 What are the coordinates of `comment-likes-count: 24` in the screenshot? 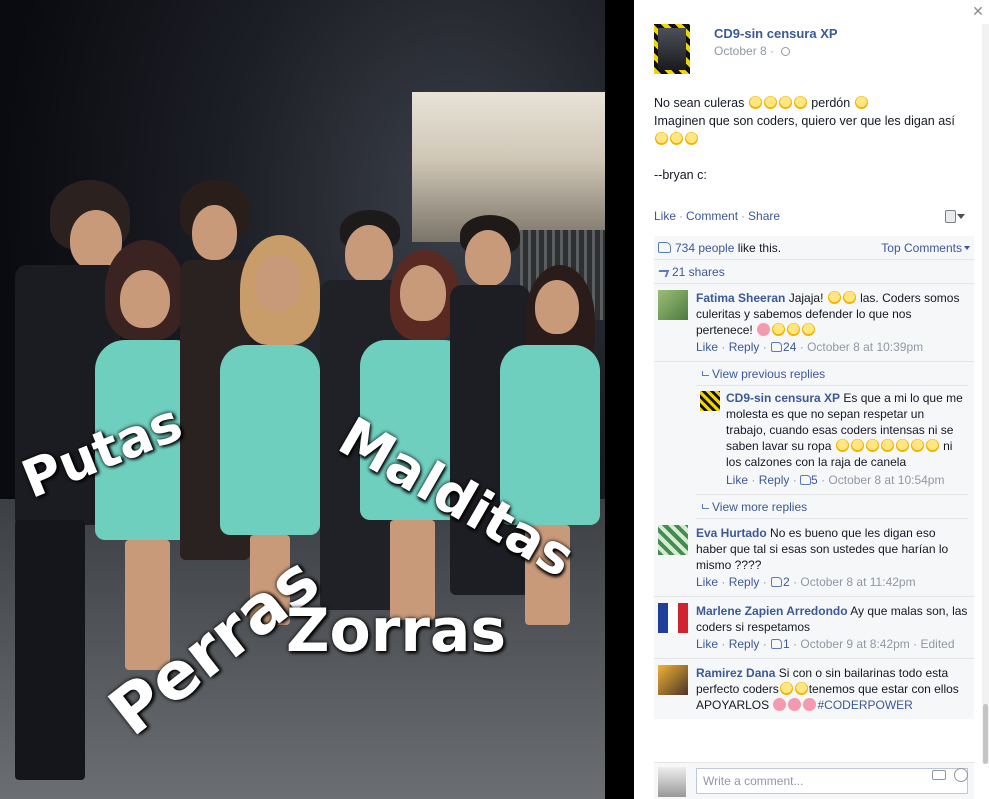 It's located at (789, 347).